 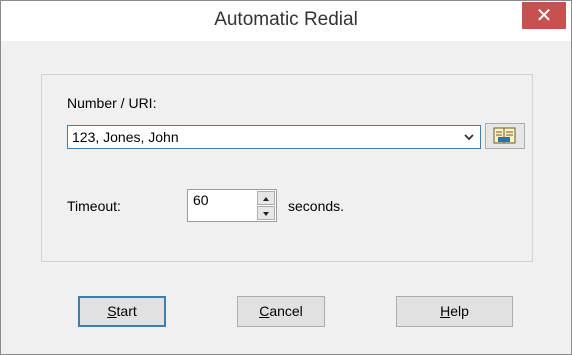 I want to click on close-button: ✕, so click(x=544, y=15).